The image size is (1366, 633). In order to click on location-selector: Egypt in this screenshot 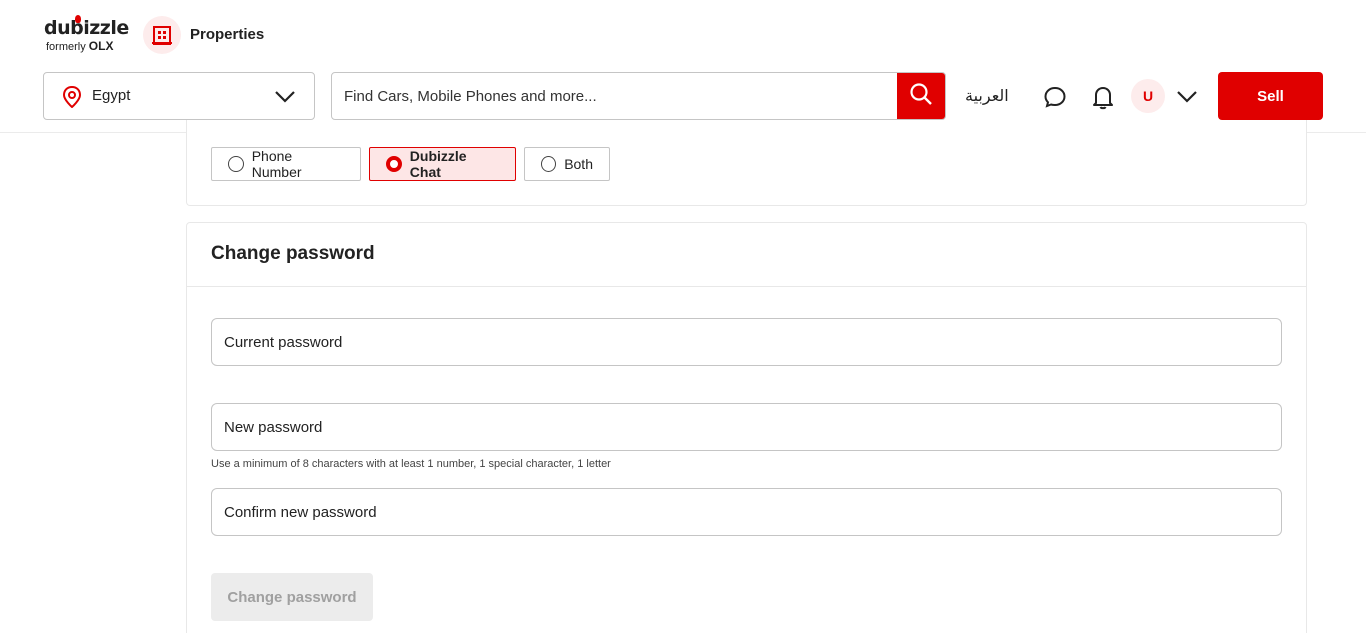, I will do `click(179, 96)`.